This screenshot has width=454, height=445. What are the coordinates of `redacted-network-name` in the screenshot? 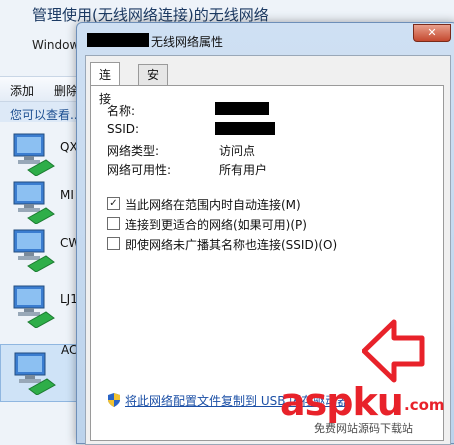 It's located at (118, 40).